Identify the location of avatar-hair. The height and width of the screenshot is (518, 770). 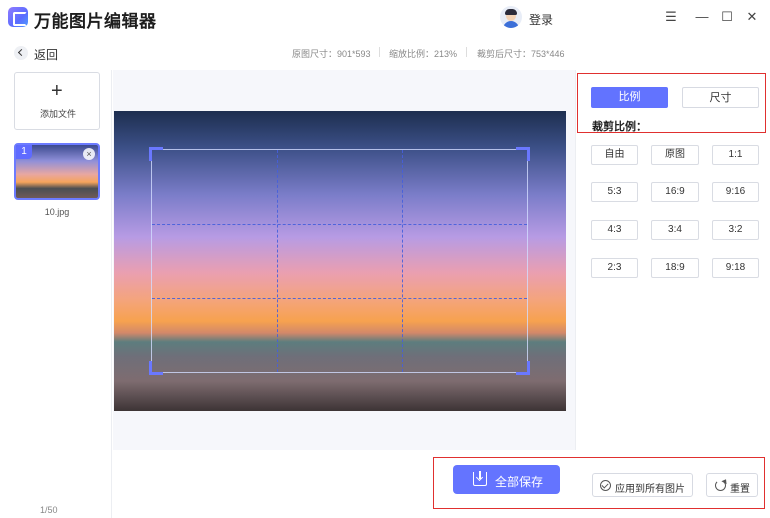
(511, 12).